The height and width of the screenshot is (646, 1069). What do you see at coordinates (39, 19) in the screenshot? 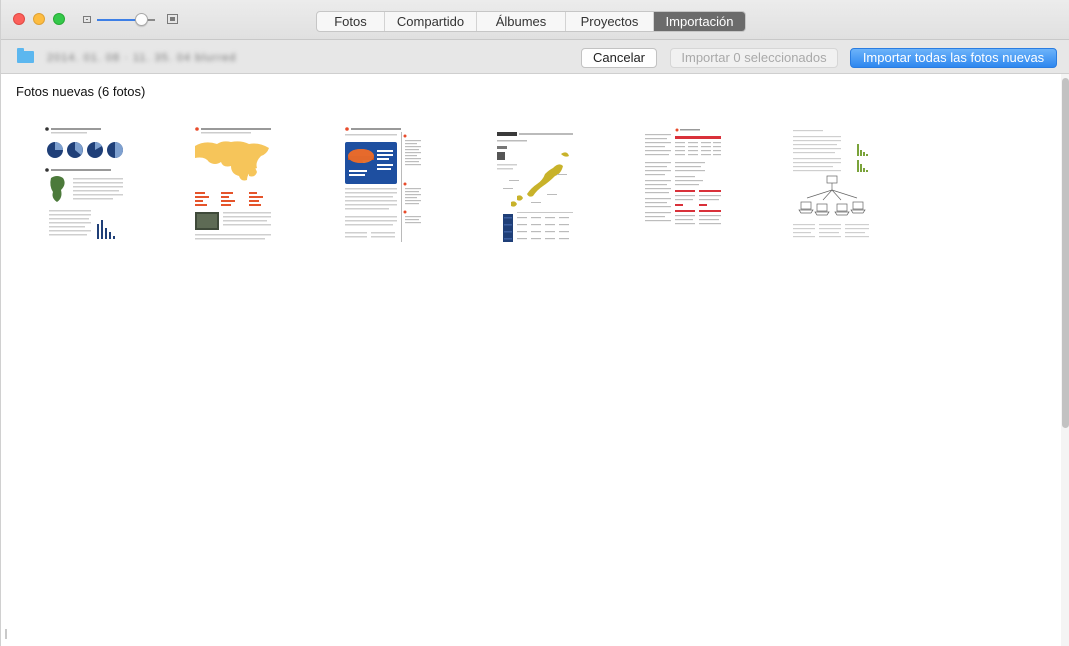
I see `minimize-window-button` at bounding box center [39, 19].